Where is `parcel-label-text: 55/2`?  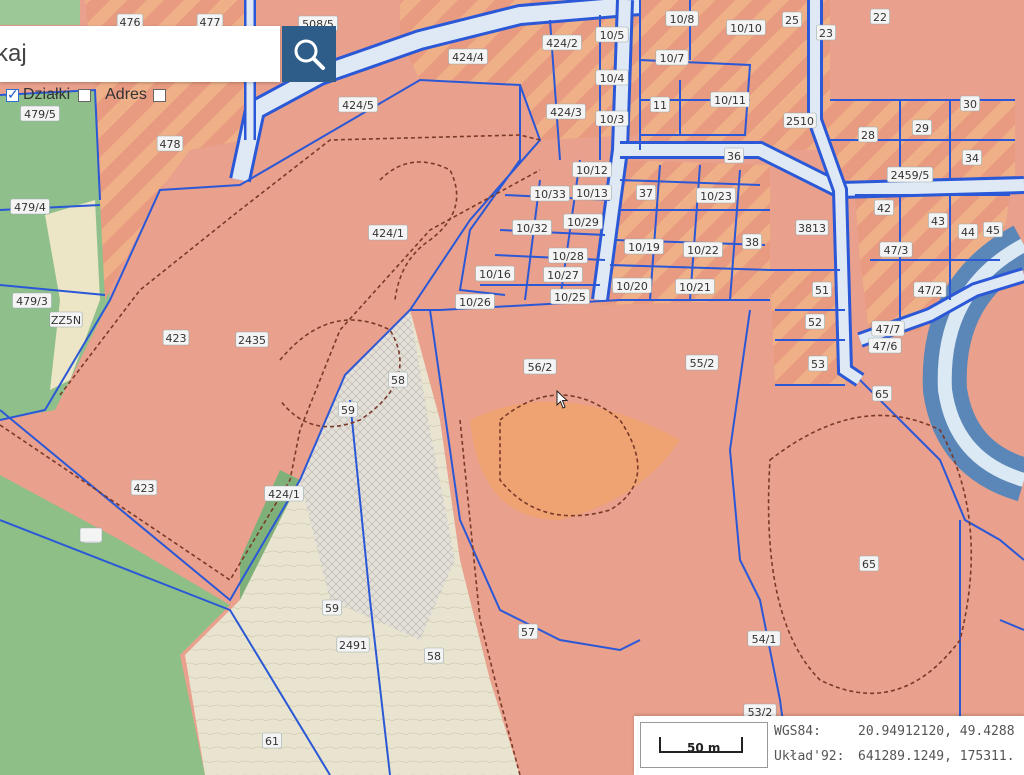 parcel-label-text: 55/2 is located at coordinates (702, 363).